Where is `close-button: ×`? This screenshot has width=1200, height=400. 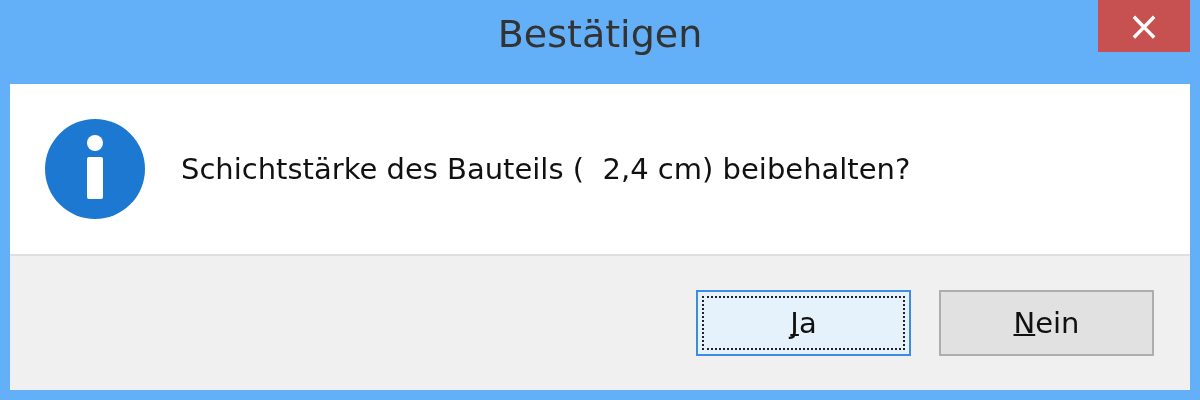
close-button: × is located at coordinates (1144, 26).